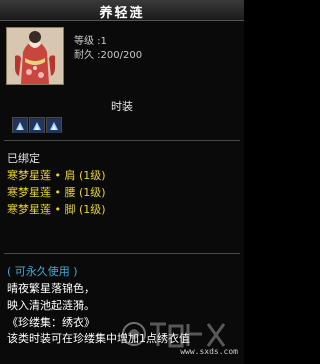  Describe the element at coordinates (122, 13) in the screenshot. I see `item-name: 养轻涟` at that location.